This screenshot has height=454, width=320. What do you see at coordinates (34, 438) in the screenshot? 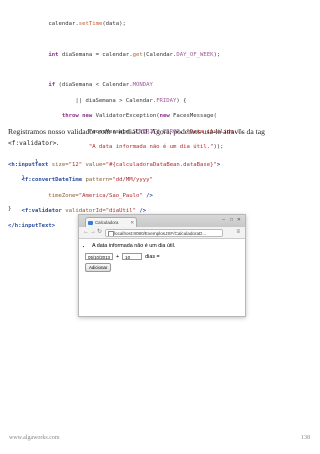
I see `footer-url: www.algaworks.com` at bounding box center [34, 438].